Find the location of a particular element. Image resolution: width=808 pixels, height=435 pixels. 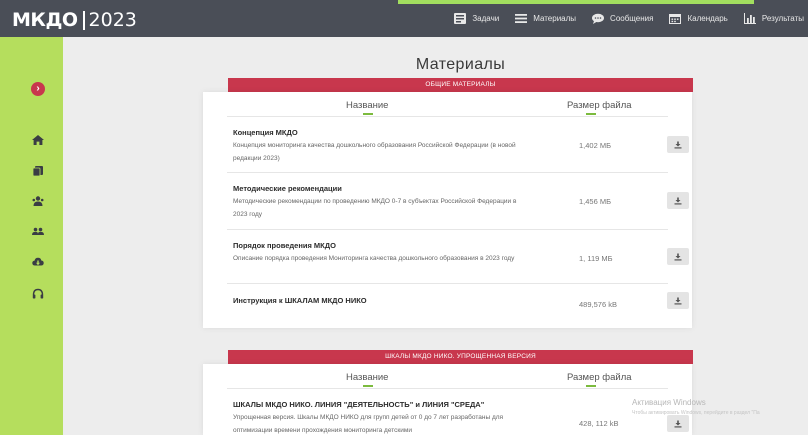

logo-year: 2023 is located at coordinates (112, 20).